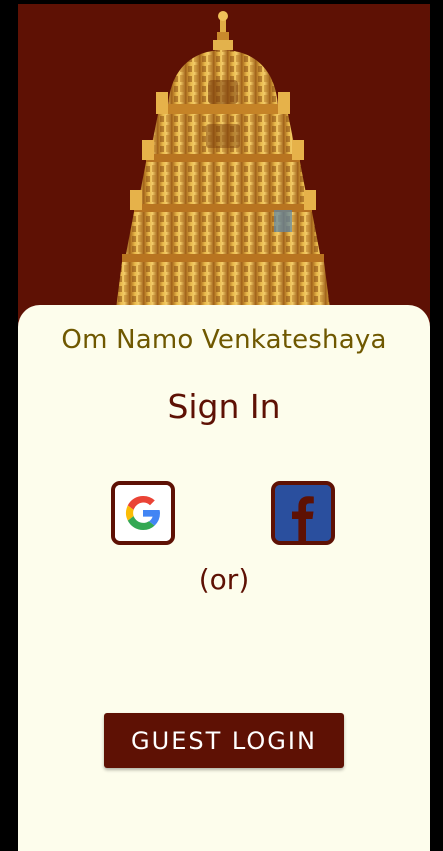  What do you see at coordinates (224, 406) in the screenshot?
I see `signin-title: Sign In` at bounding box center [224, 406].